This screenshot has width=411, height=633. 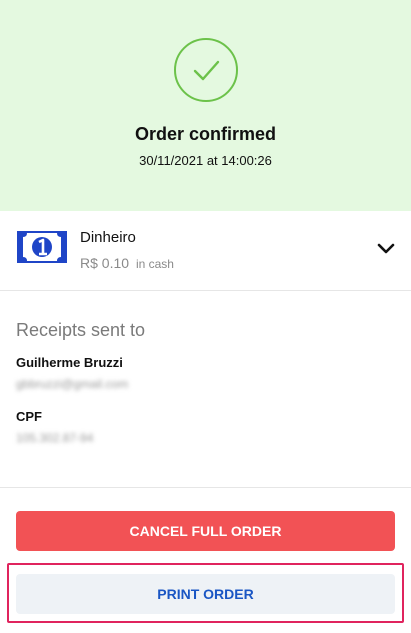 I want to click on check-circle-icon, so click(x=206, y=70).